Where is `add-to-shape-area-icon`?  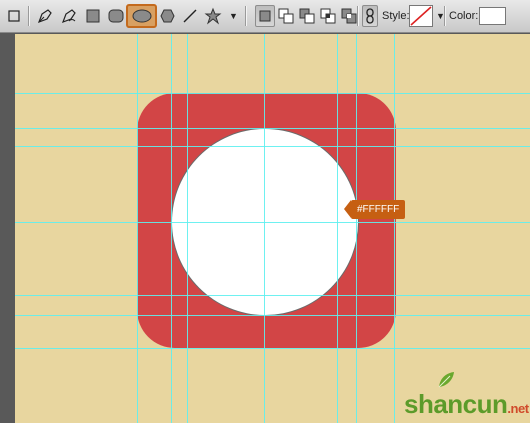
add-to-shape-area-icon is located at coordinates (286, 16).